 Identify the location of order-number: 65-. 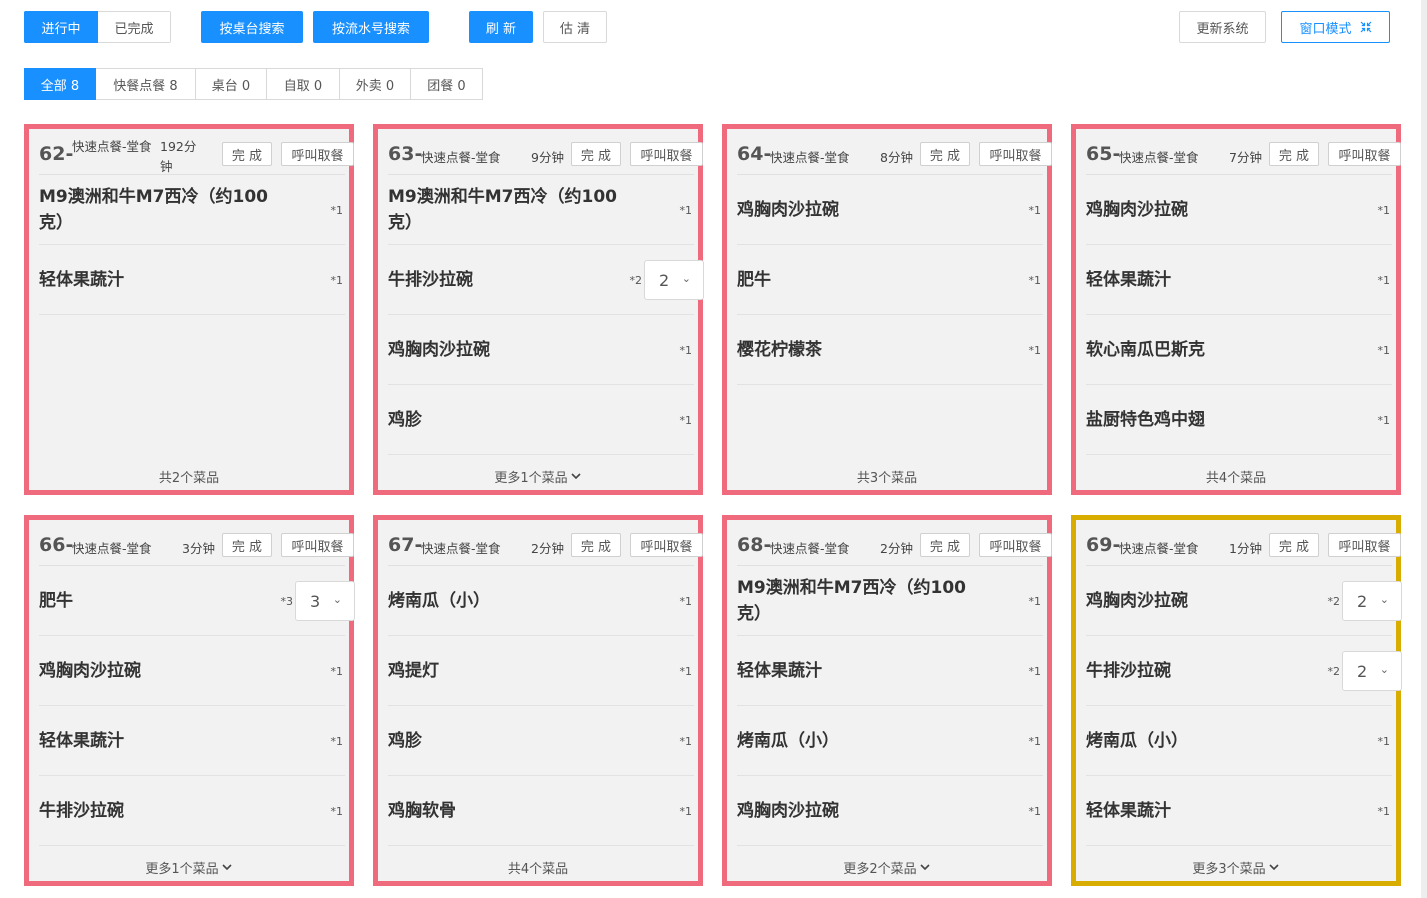
(1103, 154).